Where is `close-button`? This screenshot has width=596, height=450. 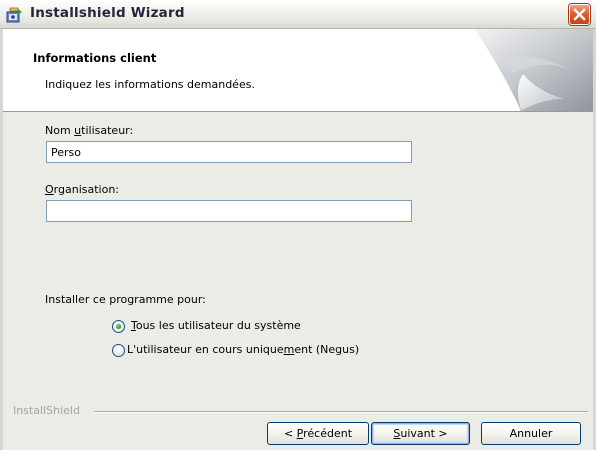 close-button is located at coordinates (579, 14).